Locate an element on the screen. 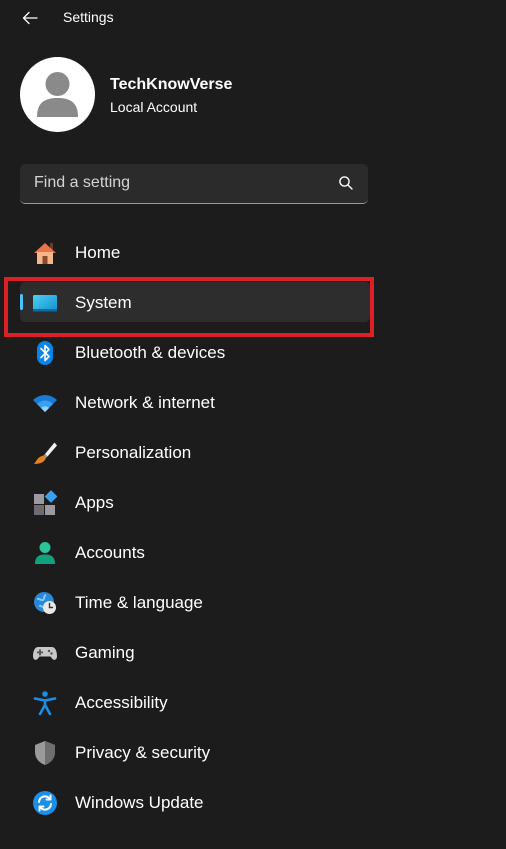  nav-label-personalization: Personalization is located at coordinates (133, 452).